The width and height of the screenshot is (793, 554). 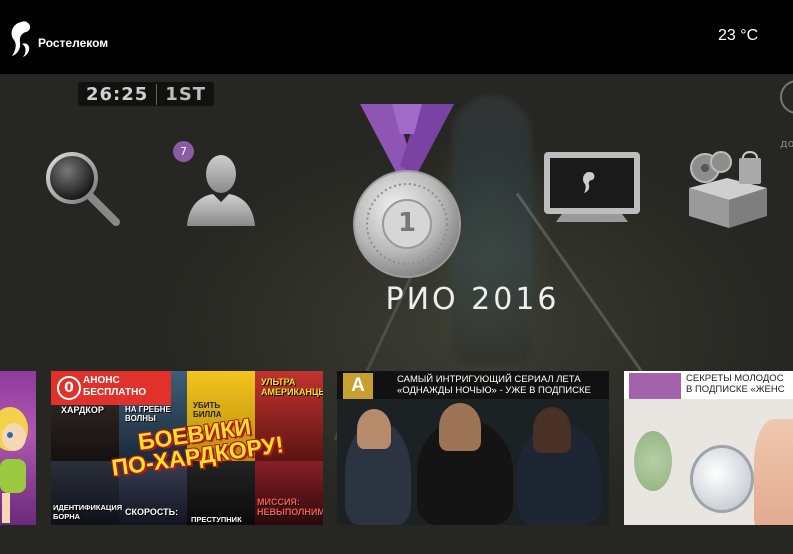 What do you see at coordinates (152, 512) in the screenshot?
I see `poster-title: СКОРОСТЬ:` at bounding box center [152, 512].